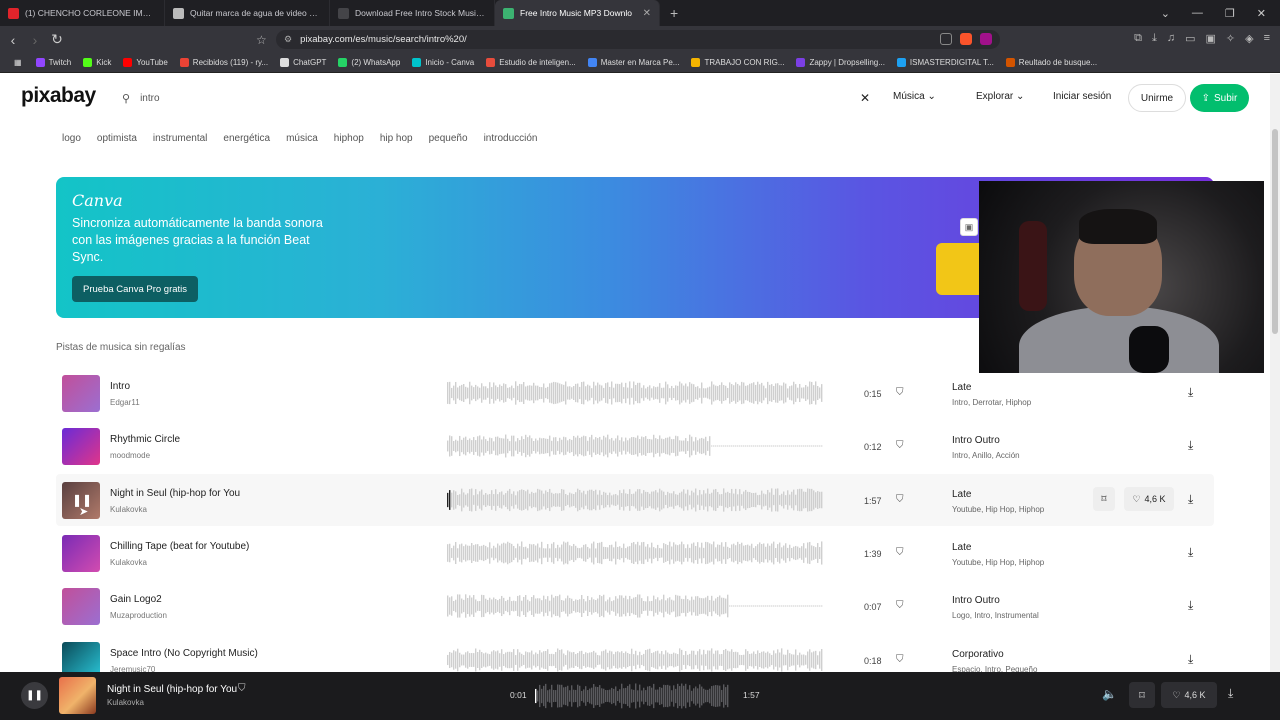 This screenshot has width=1280, height=720. Describe the element at coordinates (145, 439) in the screenshot. I see `track-title: Rhythmic Circle` at that location.